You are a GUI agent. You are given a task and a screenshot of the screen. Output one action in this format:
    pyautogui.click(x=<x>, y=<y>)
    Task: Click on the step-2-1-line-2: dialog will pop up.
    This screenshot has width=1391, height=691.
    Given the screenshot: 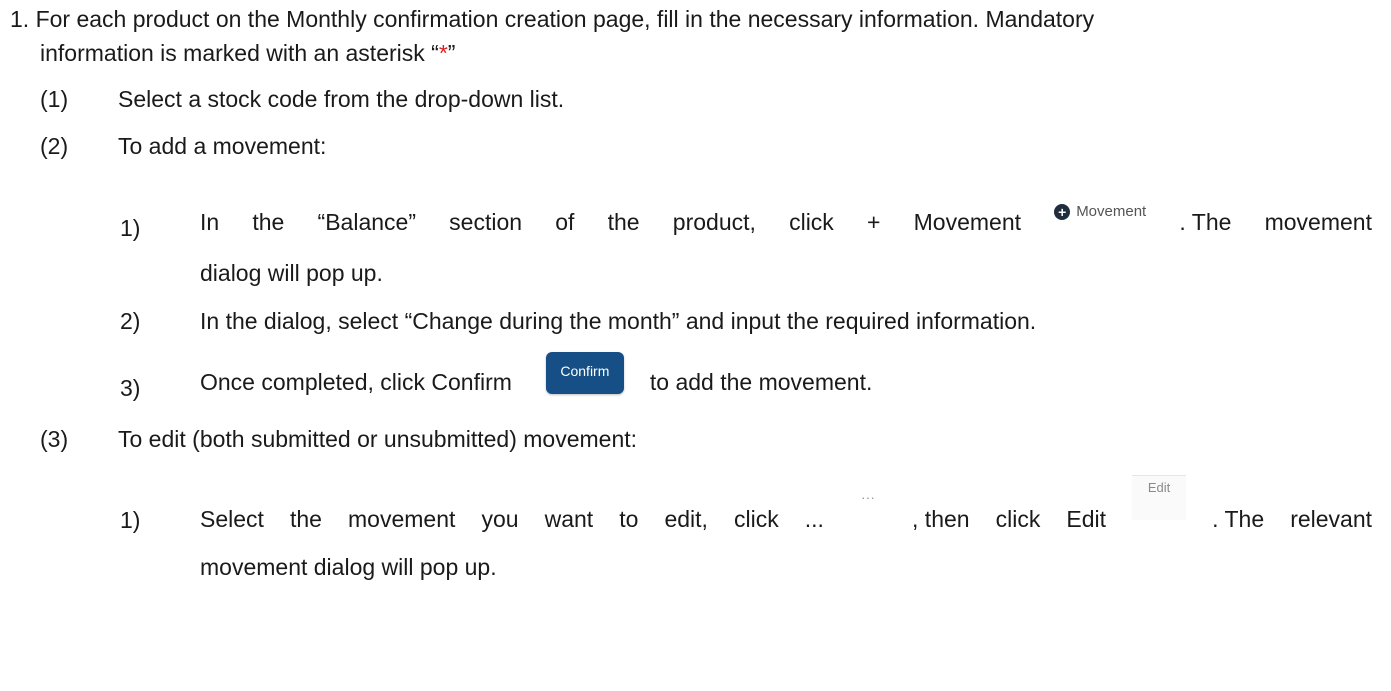 What is the action you would take?
    pyautogui.click(x=291, y=273)
    